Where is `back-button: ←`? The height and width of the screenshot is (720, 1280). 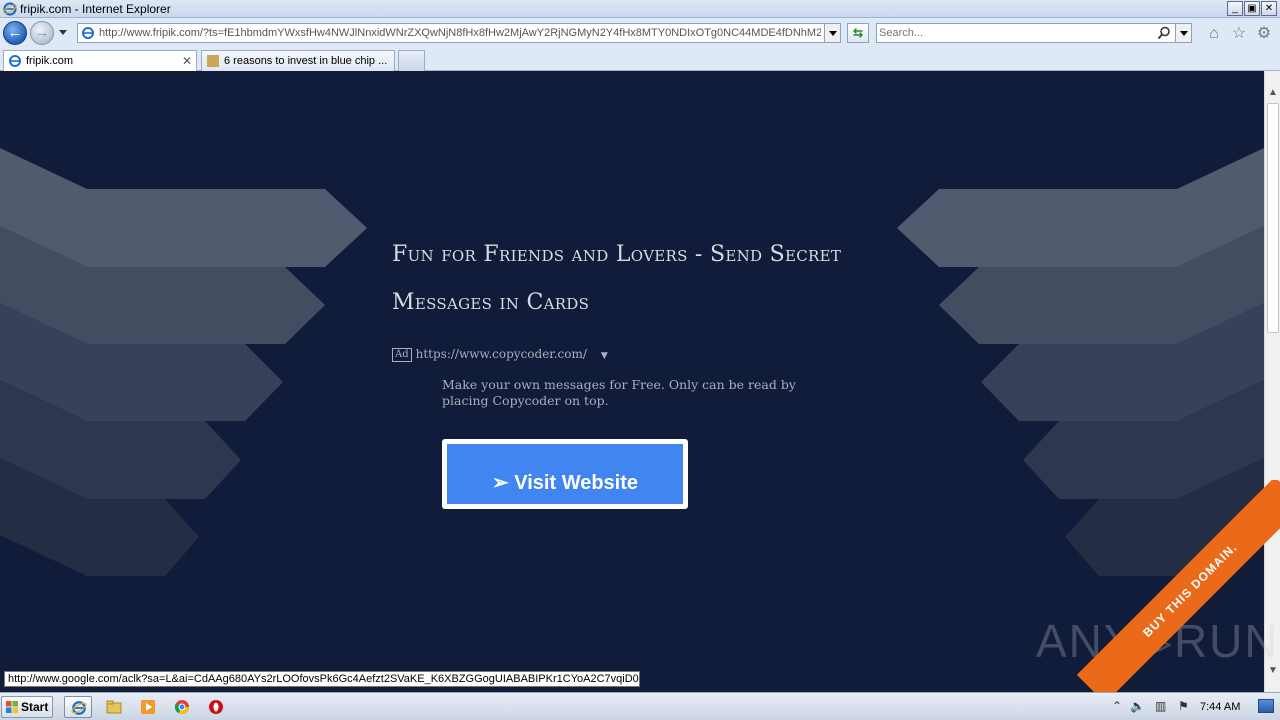 back-button: ← is located at coordinates (15, 33).